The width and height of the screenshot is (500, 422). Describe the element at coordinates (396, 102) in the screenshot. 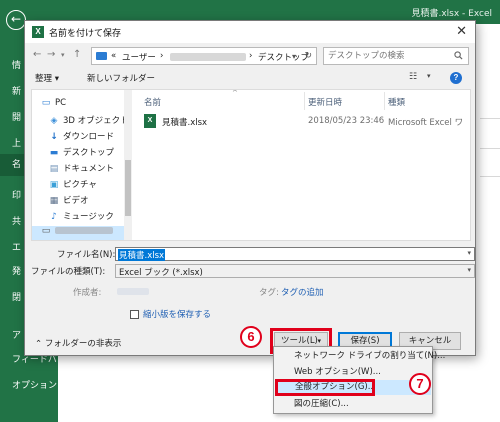

I see `column-header-type: 種類` at that location.